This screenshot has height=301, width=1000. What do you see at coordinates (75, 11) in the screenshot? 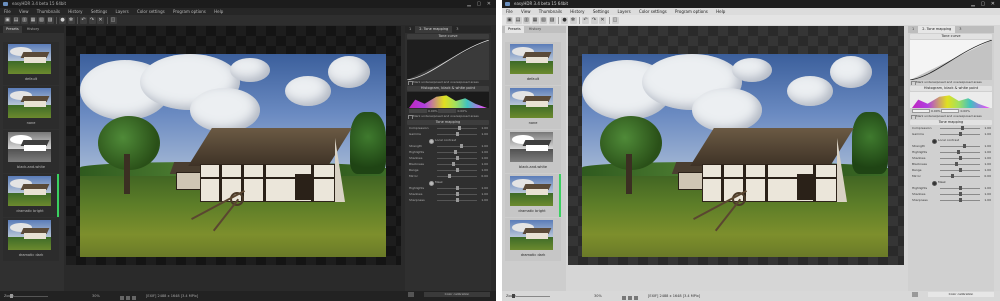
I see `menu-history: History` at bounding box center [75, 11].